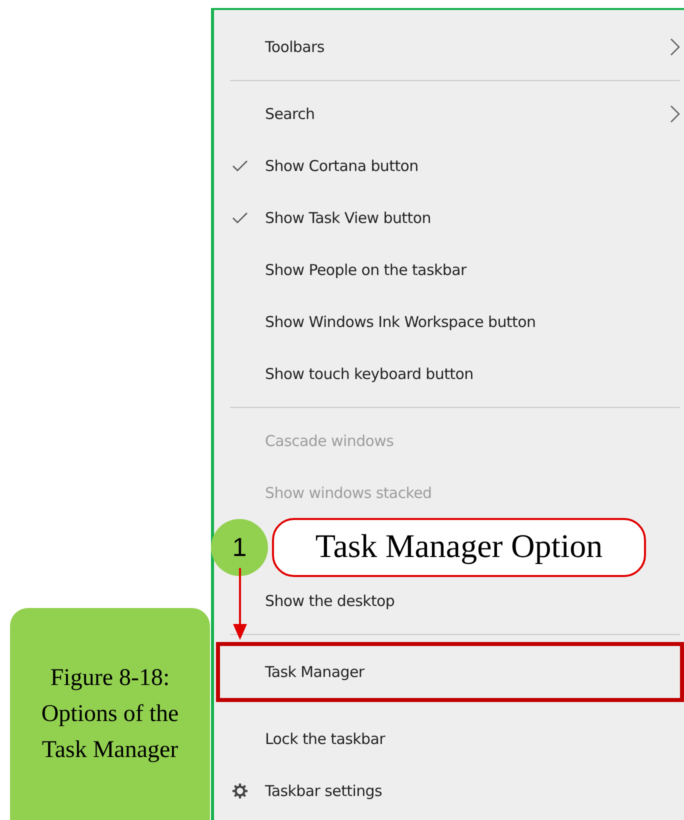 The image size is (684, 820). I want to click on menu-item: Show Cortana button, so click(449, 166).